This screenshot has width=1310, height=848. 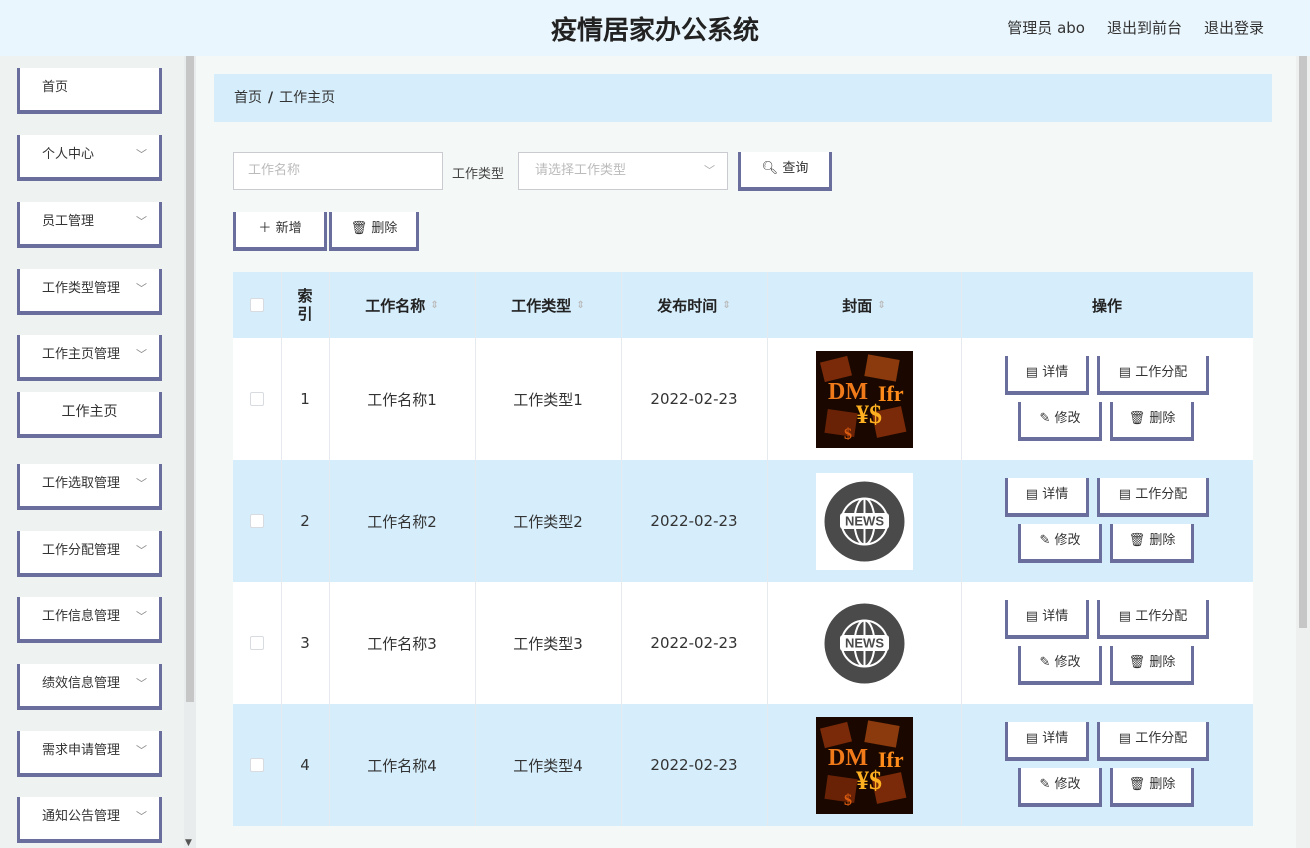 I want to click on batch-delete-button: 🗑︎ 删除, so click(x=374, y=231).